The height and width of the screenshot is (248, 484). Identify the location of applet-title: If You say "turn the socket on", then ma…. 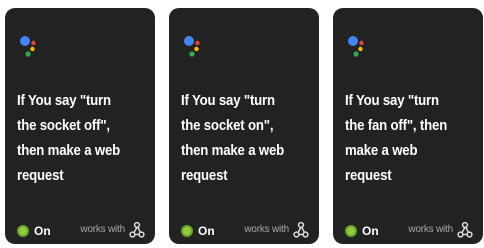
(233, 138).